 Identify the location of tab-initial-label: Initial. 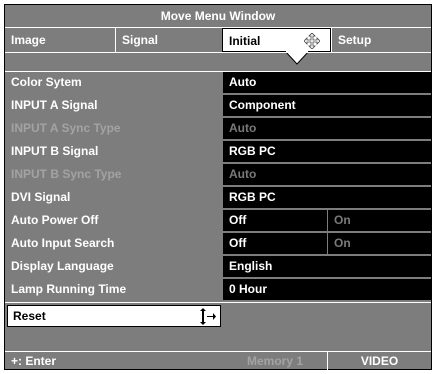
(245, 41).